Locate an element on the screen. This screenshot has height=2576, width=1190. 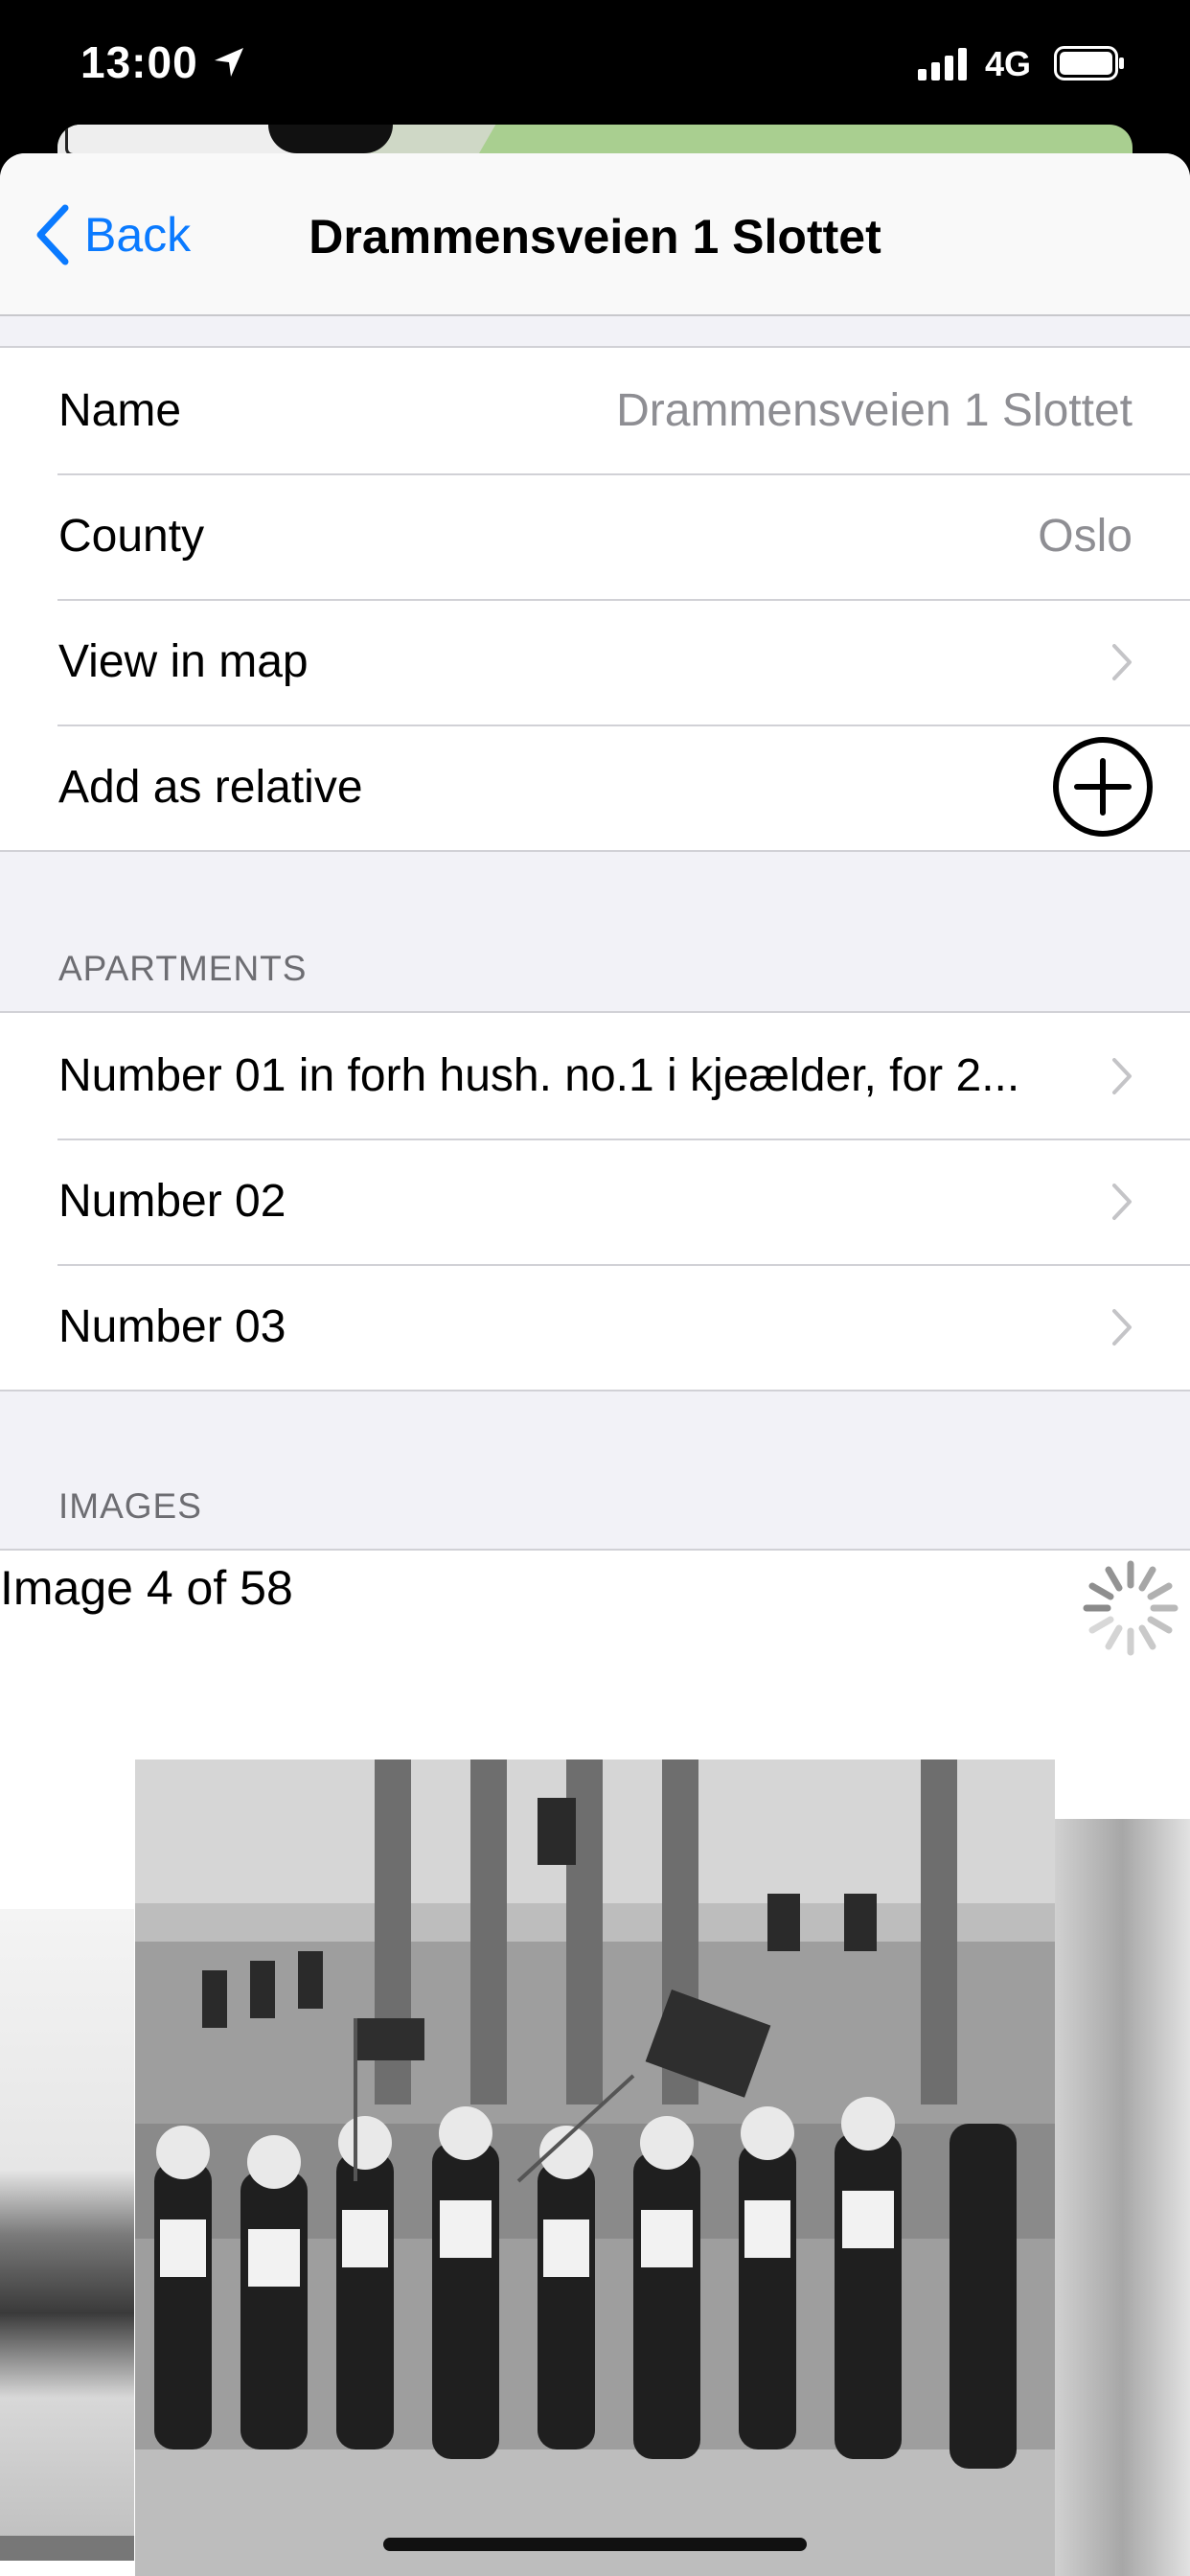
view-in-map-row: View in map is located at coordinates (595, 661).